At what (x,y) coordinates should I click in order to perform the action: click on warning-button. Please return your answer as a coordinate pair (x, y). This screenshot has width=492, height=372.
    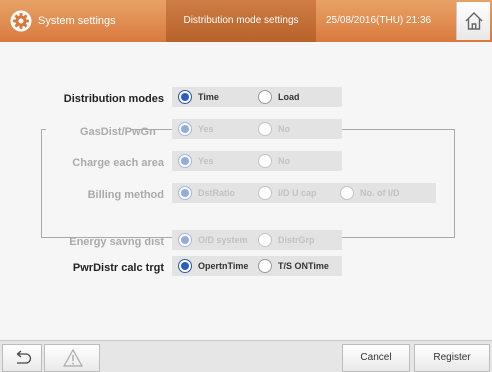
    Looking at the image, I should click on (72, 358).